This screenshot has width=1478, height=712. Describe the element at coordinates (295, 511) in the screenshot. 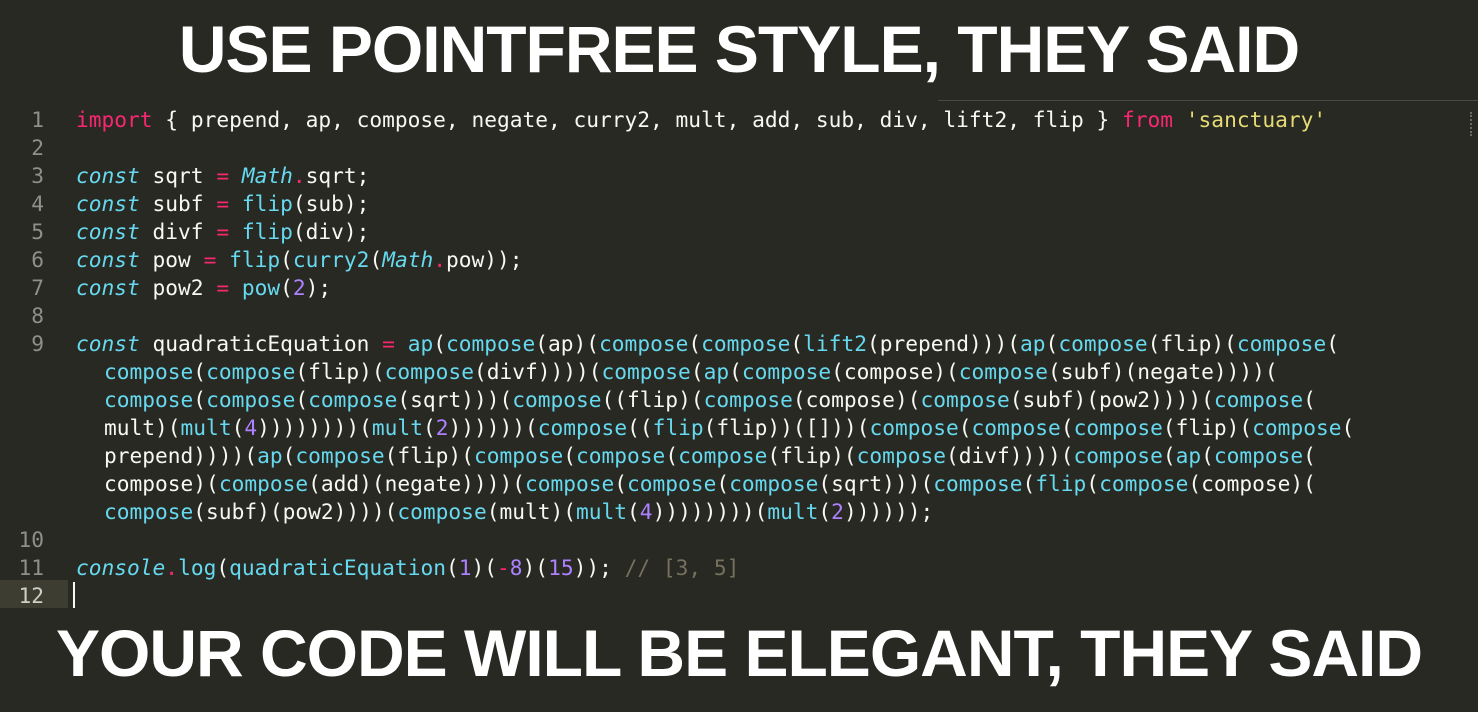

I see `code-token: (subf)(pow2))))(` at that location.